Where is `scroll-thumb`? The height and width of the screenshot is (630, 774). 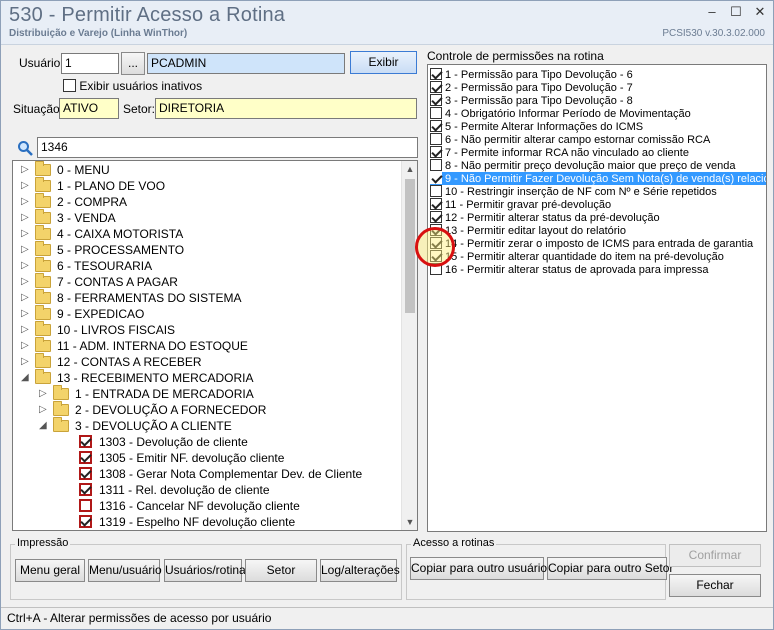
scroll-thumb is located at coordinates (410, 246).